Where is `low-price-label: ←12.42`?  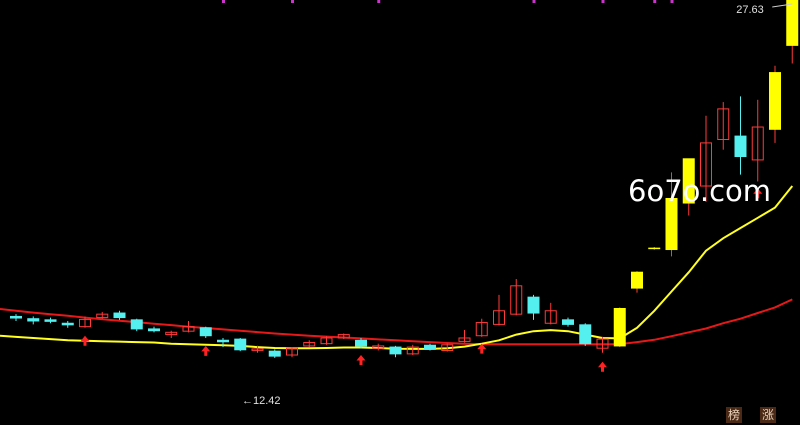 low-price-label: ←12.42 is located at coordinates (261, 401).